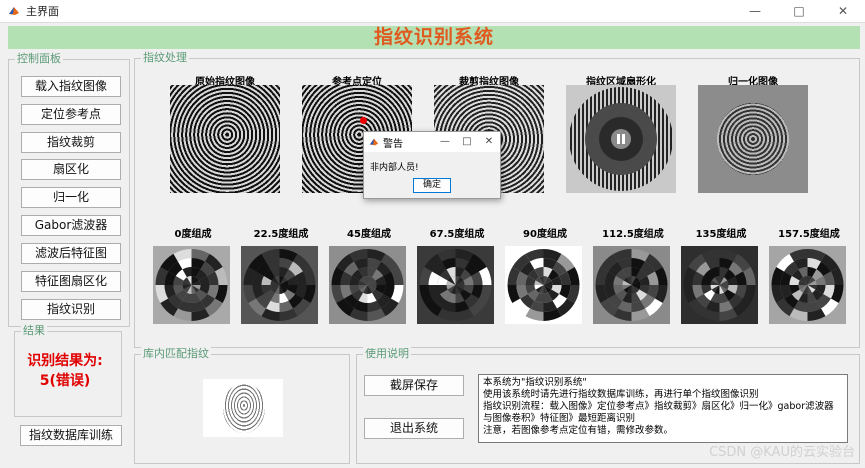  What do you see at coordinates (71, 86) in the screenshot?
I see `load-image-button: 载入指纹图像` at bounding box center [71, 86].